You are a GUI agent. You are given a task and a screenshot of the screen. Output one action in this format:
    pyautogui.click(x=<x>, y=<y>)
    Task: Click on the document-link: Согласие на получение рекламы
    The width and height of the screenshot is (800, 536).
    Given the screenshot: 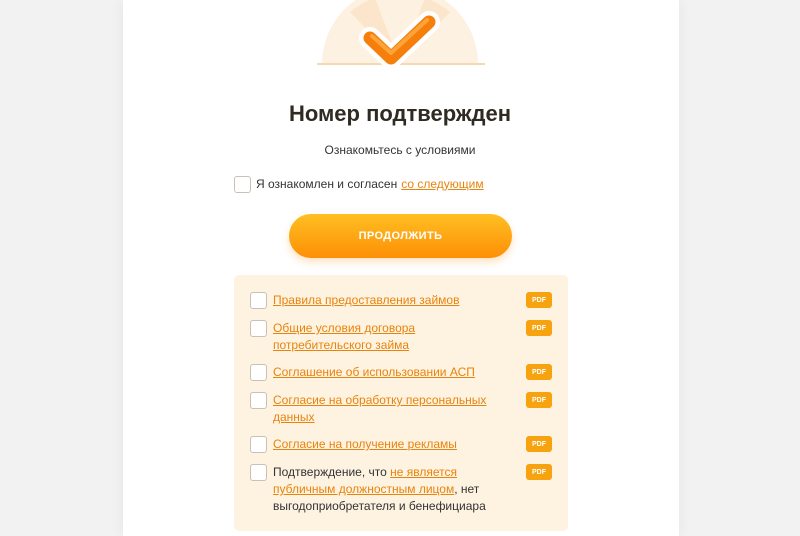 What is the action you would take?
    pyautogui.click(x=365, y=444)
    